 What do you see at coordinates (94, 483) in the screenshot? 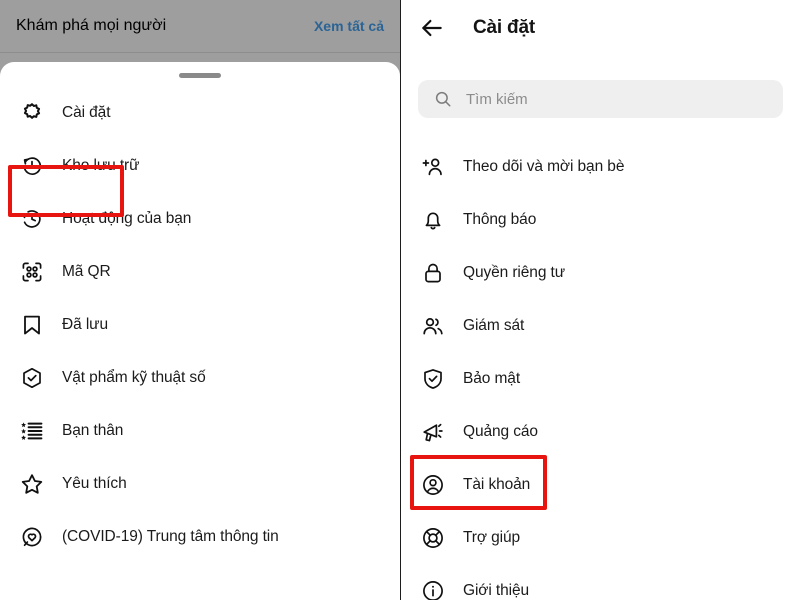
I see `menu-item-label: Yêu thích` at bounding box center [94, 483].